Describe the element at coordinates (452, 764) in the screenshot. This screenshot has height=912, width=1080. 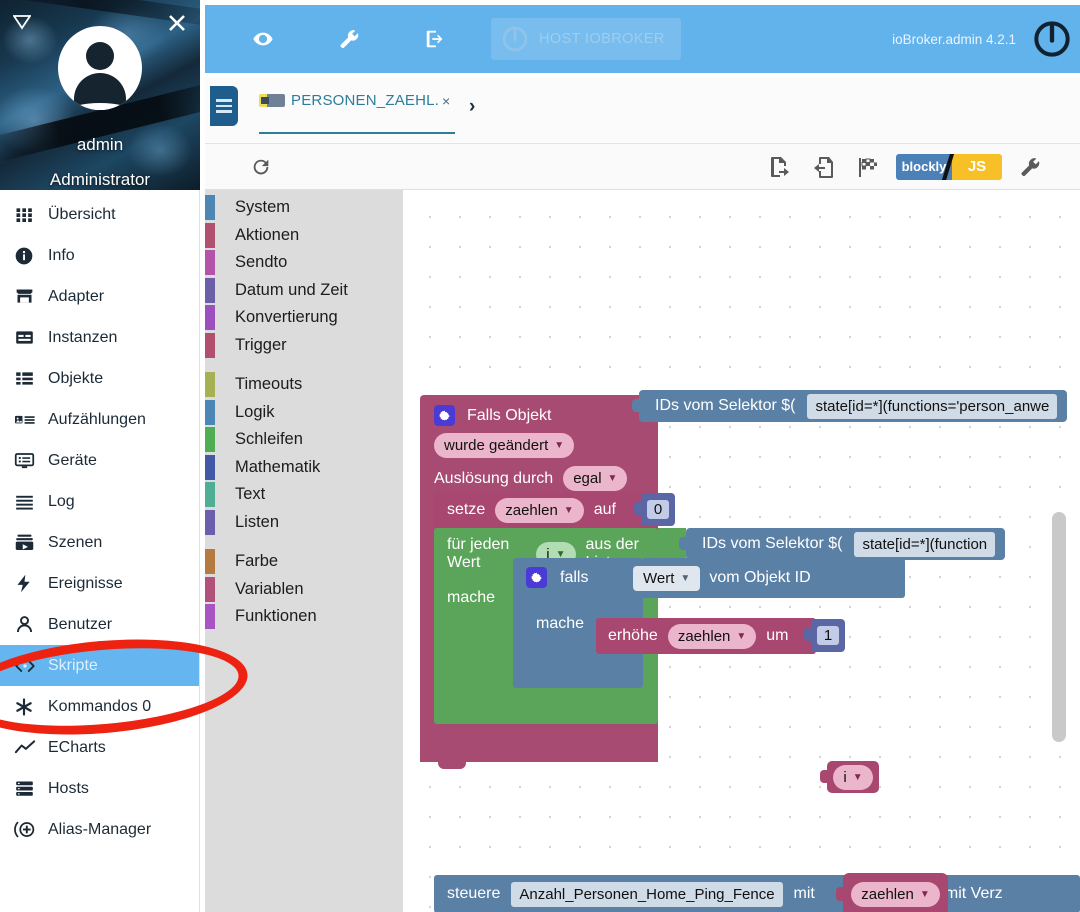
I see `block-trigger-notch` at that location.